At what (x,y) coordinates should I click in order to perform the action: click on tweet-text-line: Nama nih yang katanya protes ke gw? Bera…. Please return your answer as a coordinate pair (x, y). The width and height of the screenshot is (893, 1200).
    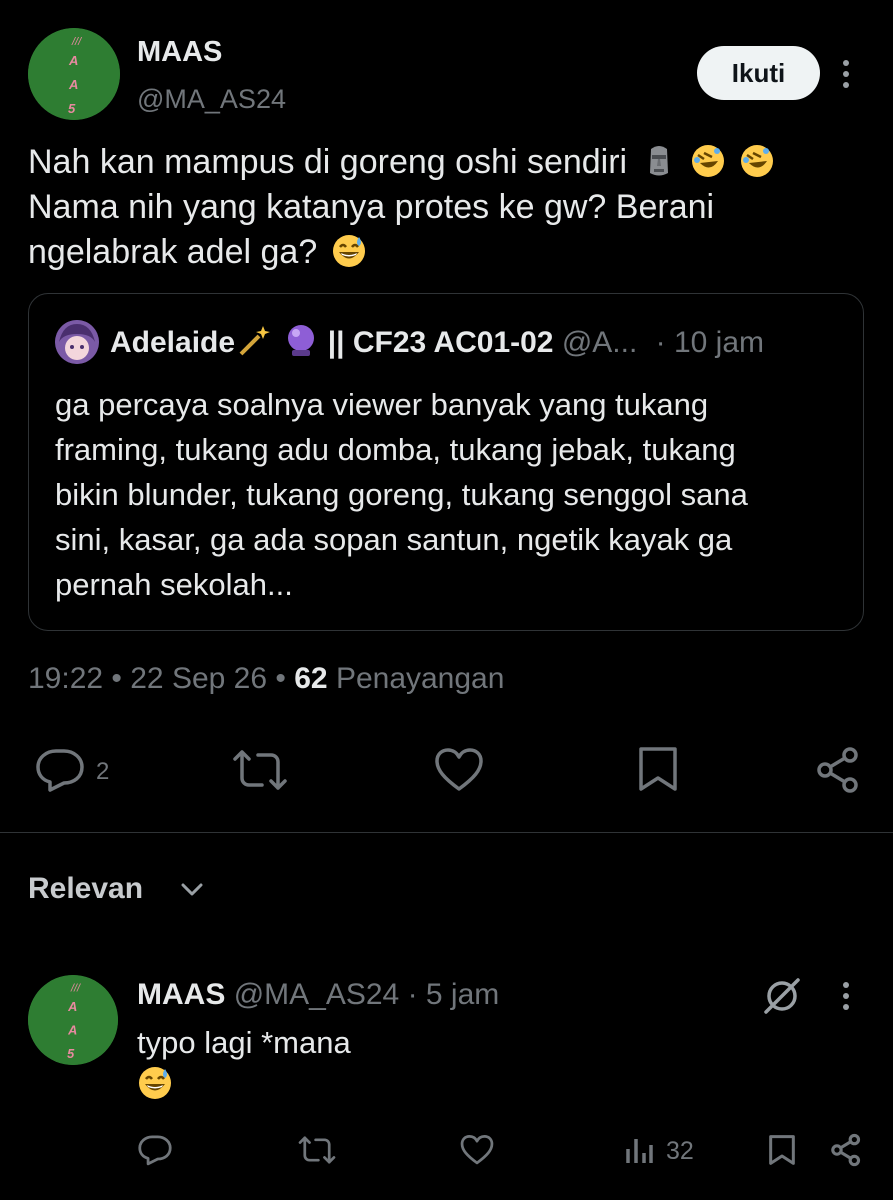
    Looking at the image, I should click on (371, 207).